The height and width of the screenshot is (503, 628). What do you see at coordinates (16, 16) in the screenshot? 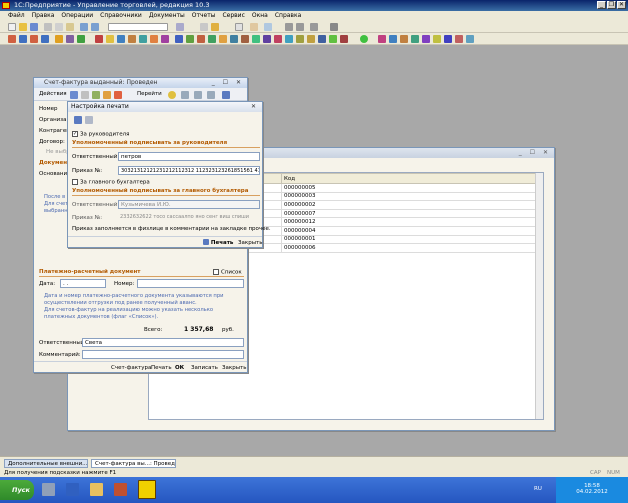
I see `menu-file: Файл` at bounding box center [16, 16].